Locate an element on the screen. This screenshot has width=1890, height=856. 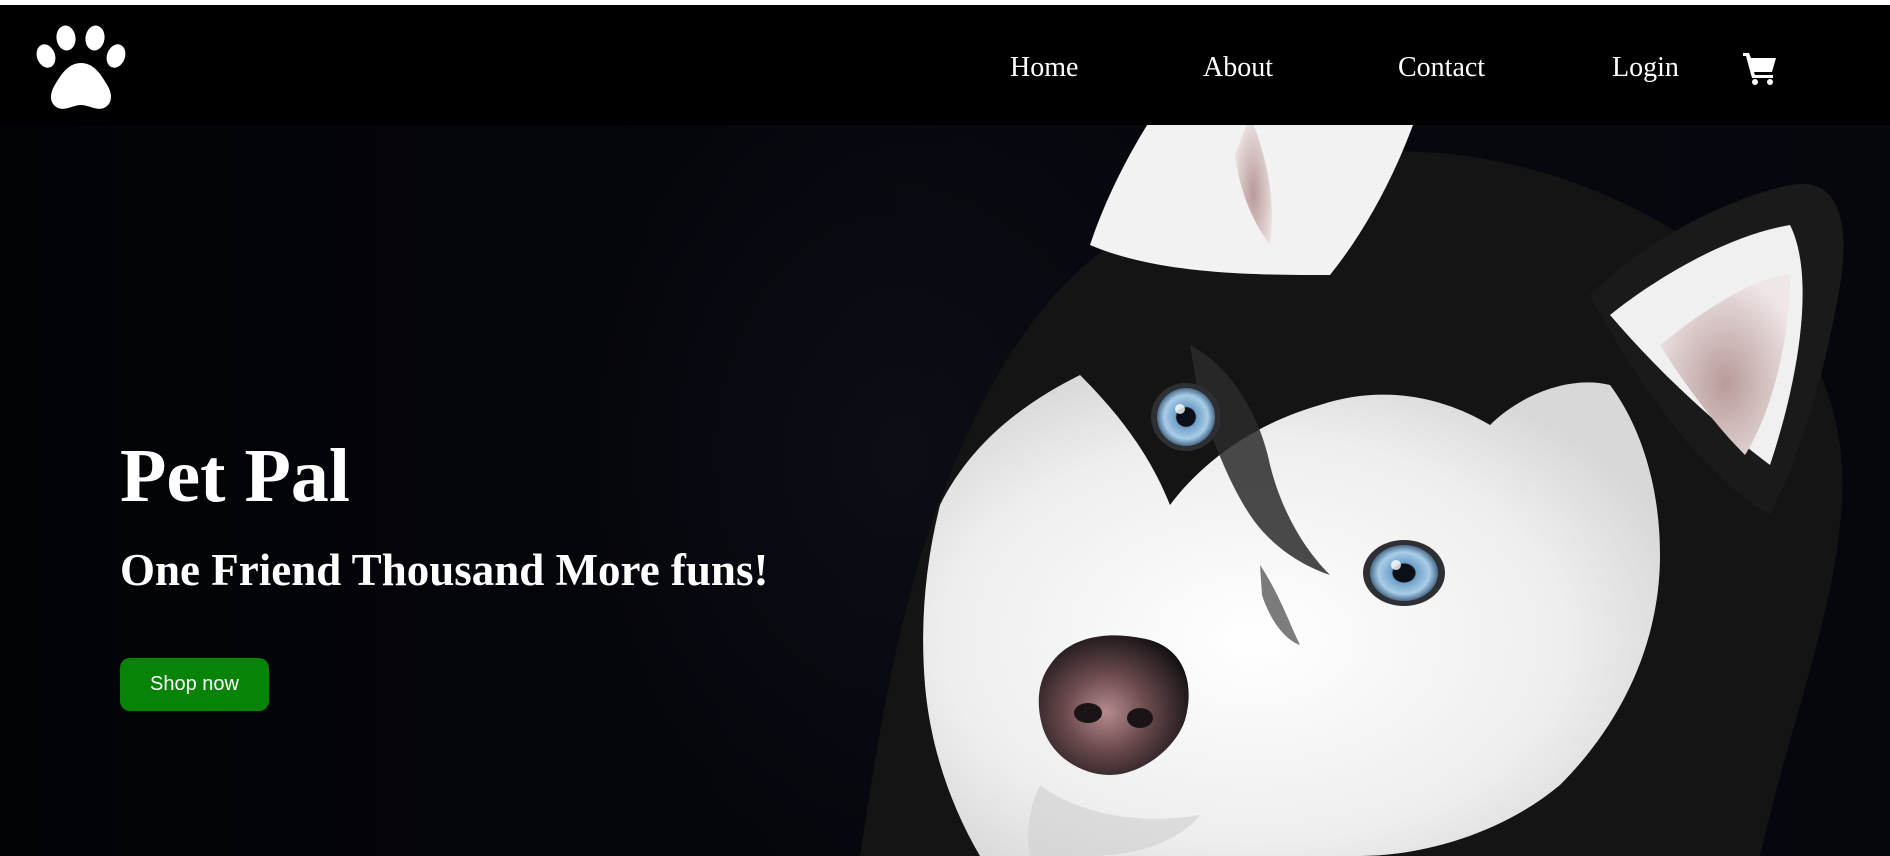
hero-title: Pet Pal is located at coordinates (235, 476).